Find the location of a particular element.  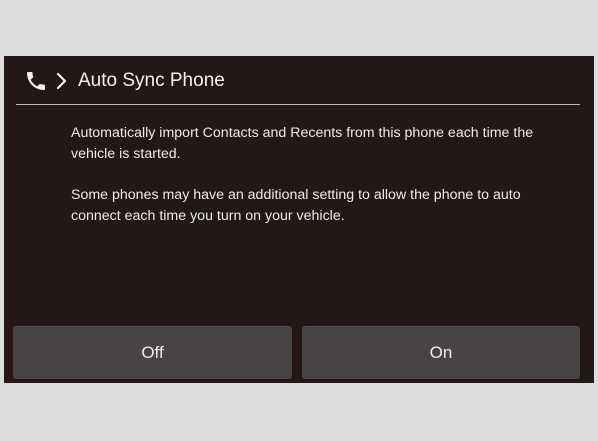

phone-icon is located at coordinates (36, 81).